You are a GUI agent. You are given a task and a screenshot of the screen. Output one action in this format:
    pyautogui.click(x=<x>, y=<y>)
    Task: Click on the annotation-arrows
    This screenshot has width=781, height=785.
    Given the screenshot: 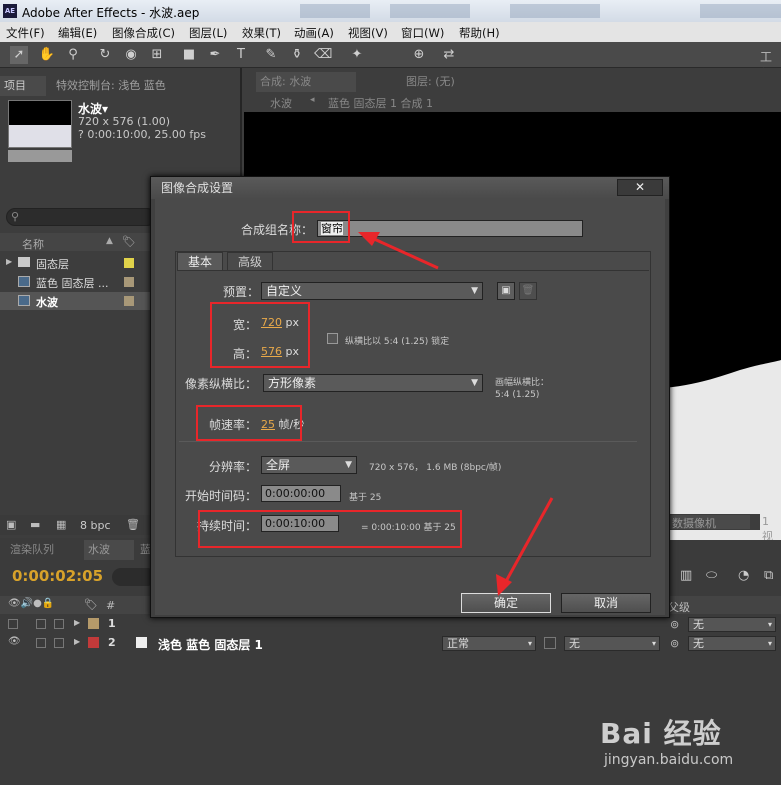 What is the action you would take?
    pyautogui.click(x=456, y=414)
    